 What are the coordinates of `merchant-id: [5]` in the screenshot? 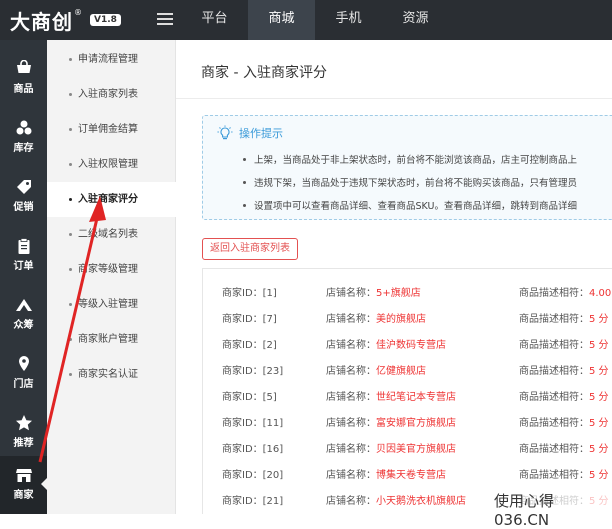 It's located at (269, 397).